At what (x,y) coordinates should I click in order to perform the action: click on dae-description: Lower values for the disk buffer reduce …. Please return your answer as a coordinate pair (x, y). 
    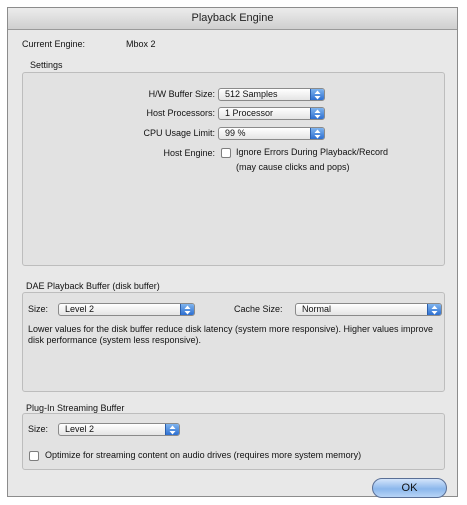
    Looking at the image, I should click on (231, 334).